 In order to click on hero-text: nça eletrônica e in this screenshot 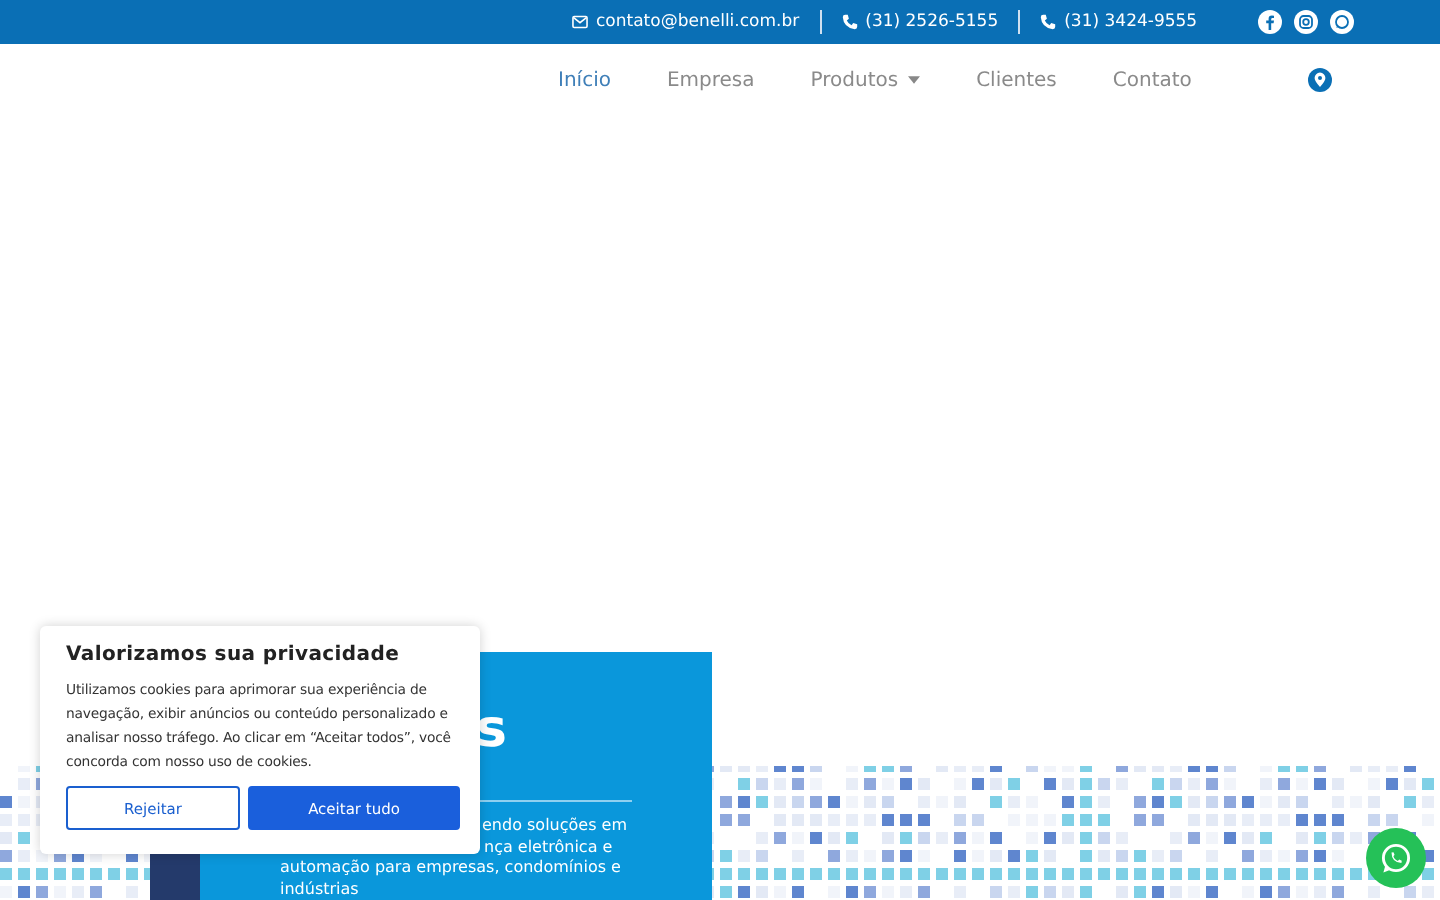, I will do `click(549, 847)`.